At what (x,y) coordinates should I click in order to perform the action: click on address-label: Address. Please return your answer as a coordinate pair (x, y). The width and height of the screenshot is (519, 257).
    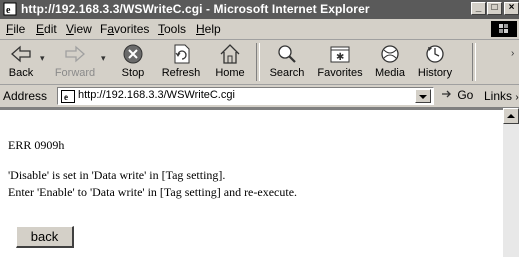
    Looking at the image, I should click on (25, 96).